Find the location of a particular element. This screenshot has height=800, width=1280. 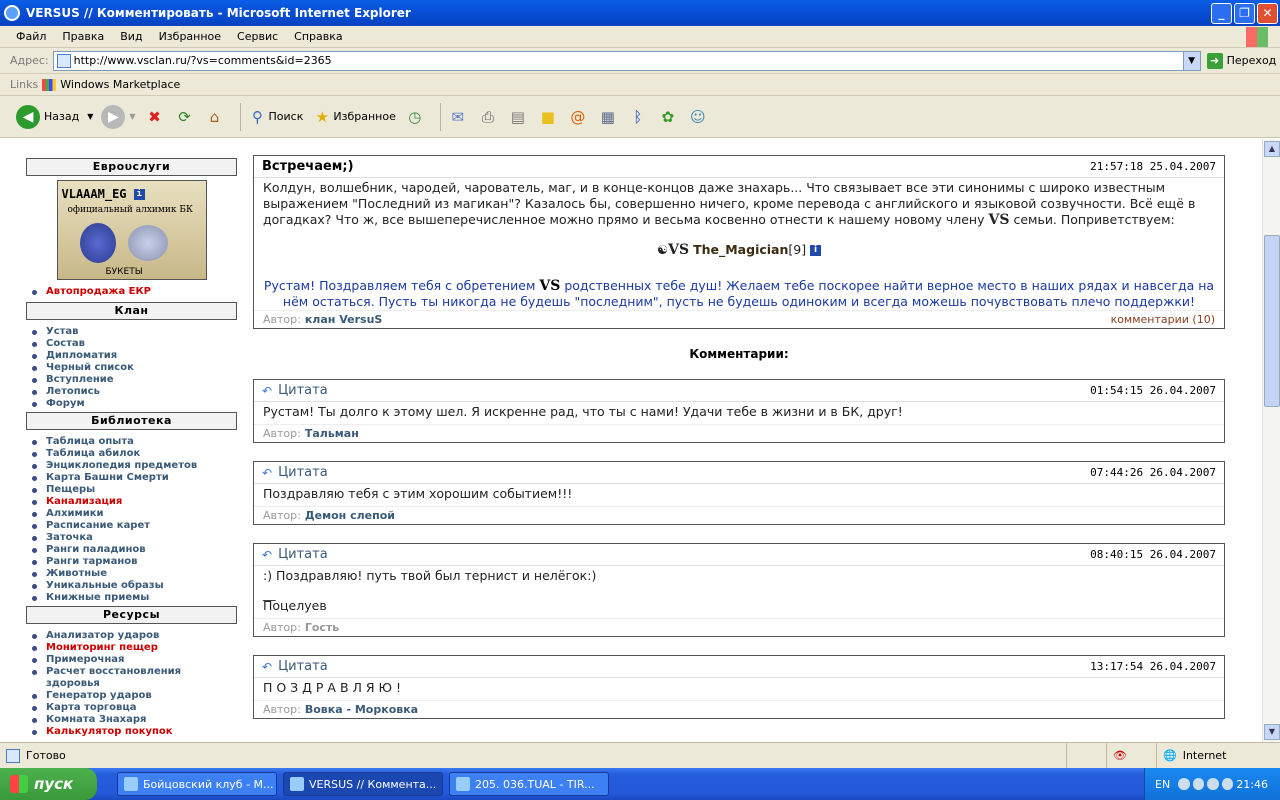

post-author: клан VersuS is located at coordinates (343, 319).